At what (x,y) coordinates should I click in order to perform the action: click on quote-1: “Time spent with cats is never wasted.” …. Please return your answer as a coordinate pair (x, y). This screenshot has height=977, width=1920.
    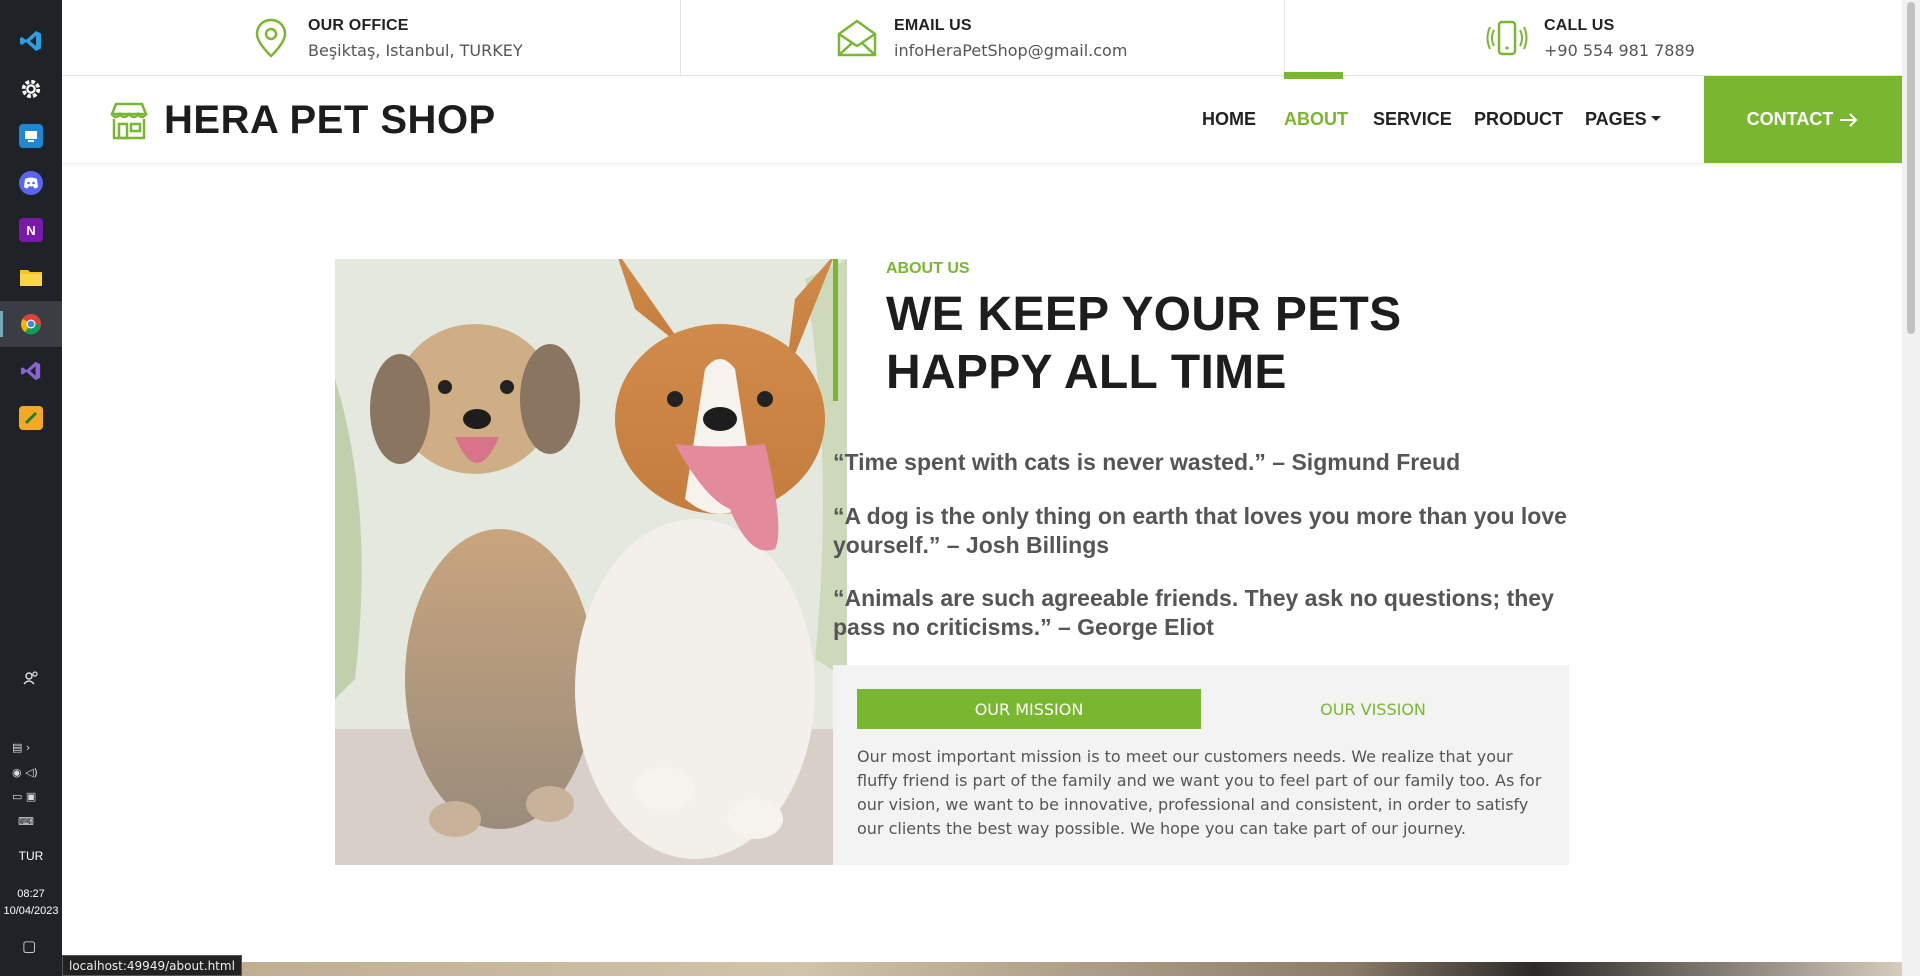
    Looking at the image, I should click on (1147, 462).